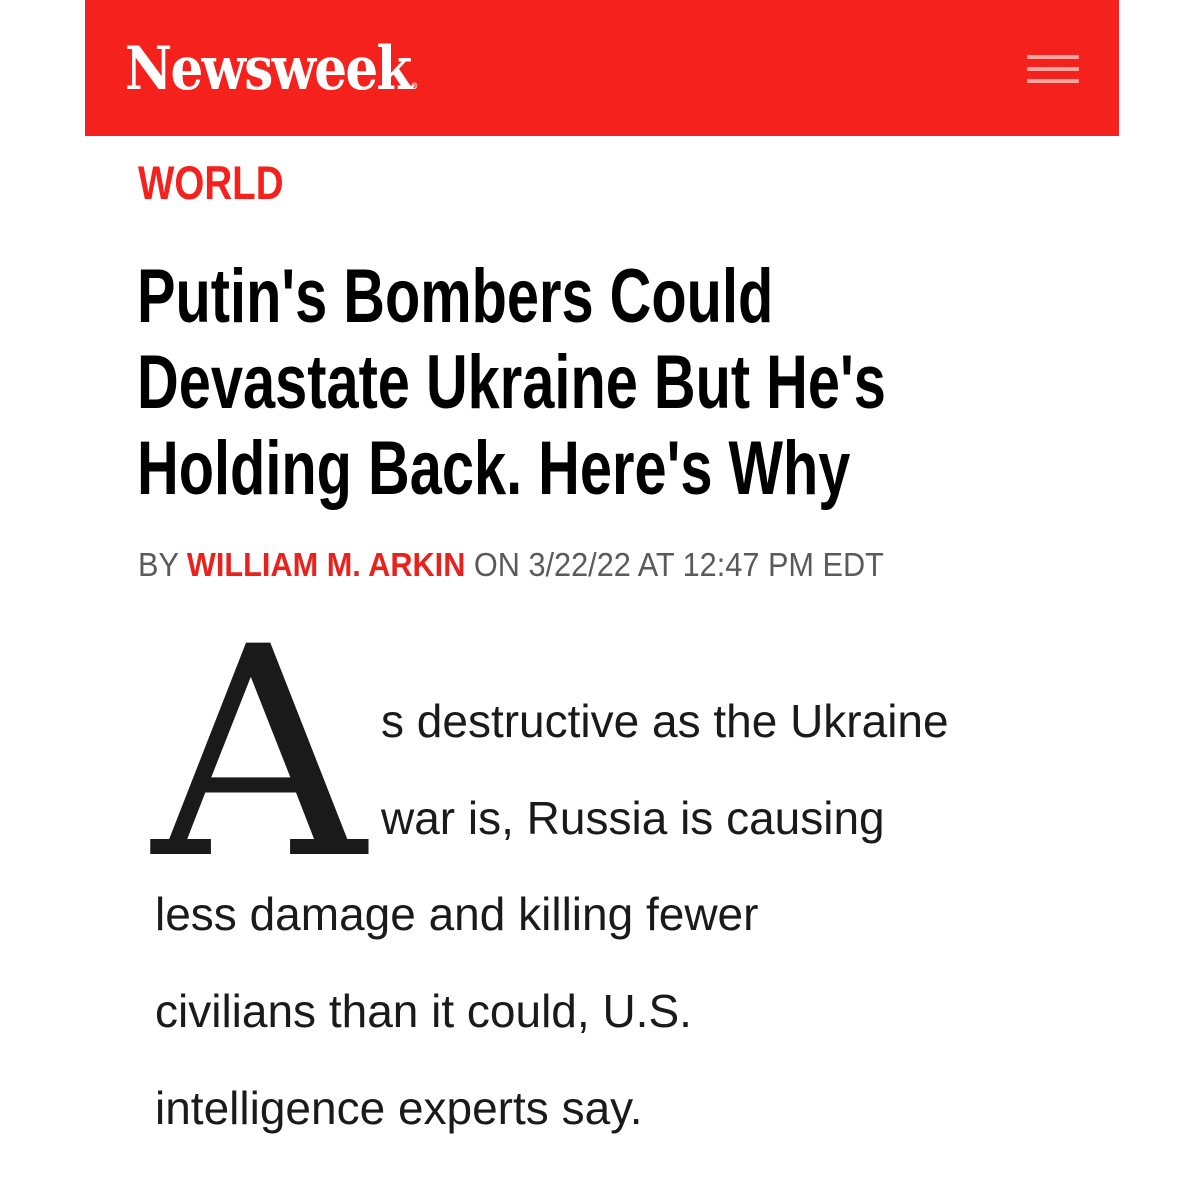  Describe the element at coordinates (602, 68) in the screenshot. I see `site-header: Newsweek®` at that location.